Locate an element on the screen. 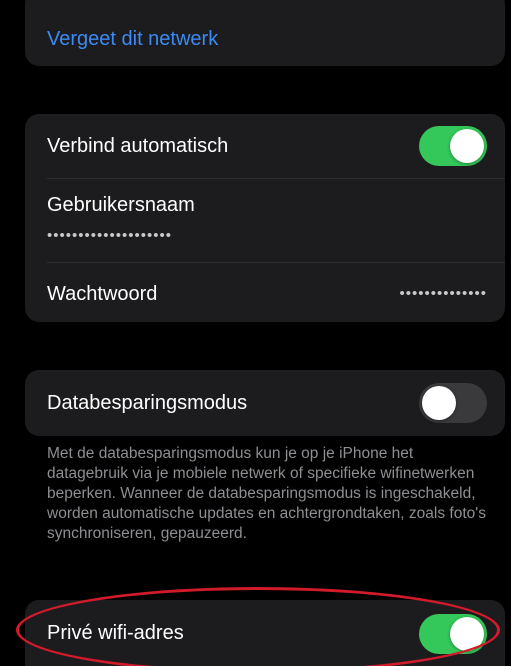 Image resolution: width=511 pixels, height=666 pixels. username-label: Gebruikersnaam is located at coordinates (121, 205).